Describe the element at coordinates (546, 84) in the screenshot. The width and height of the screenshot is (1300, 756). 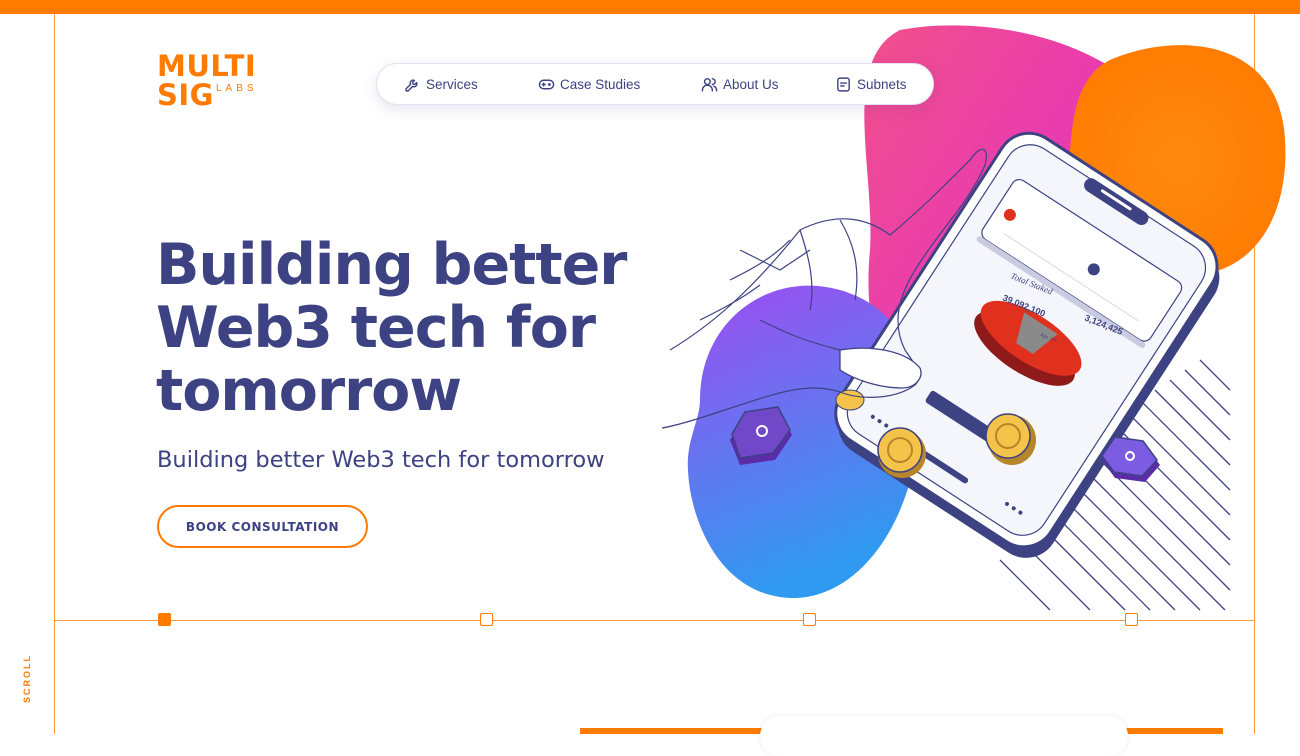
I see `gamepad-icon` at that location.